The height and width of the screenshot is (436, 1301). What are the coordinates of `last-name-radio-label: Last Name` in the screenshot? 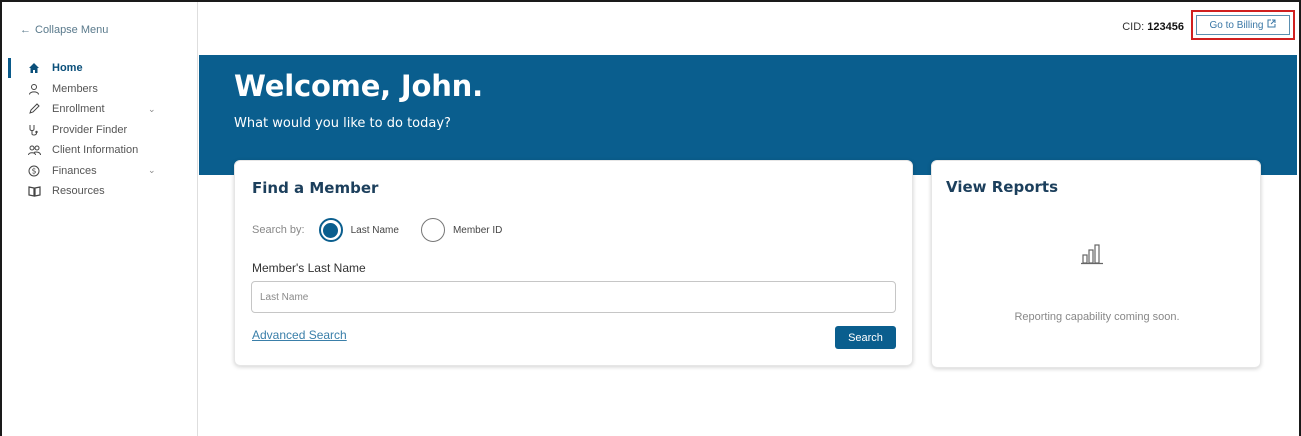 It's located at (375, 230).